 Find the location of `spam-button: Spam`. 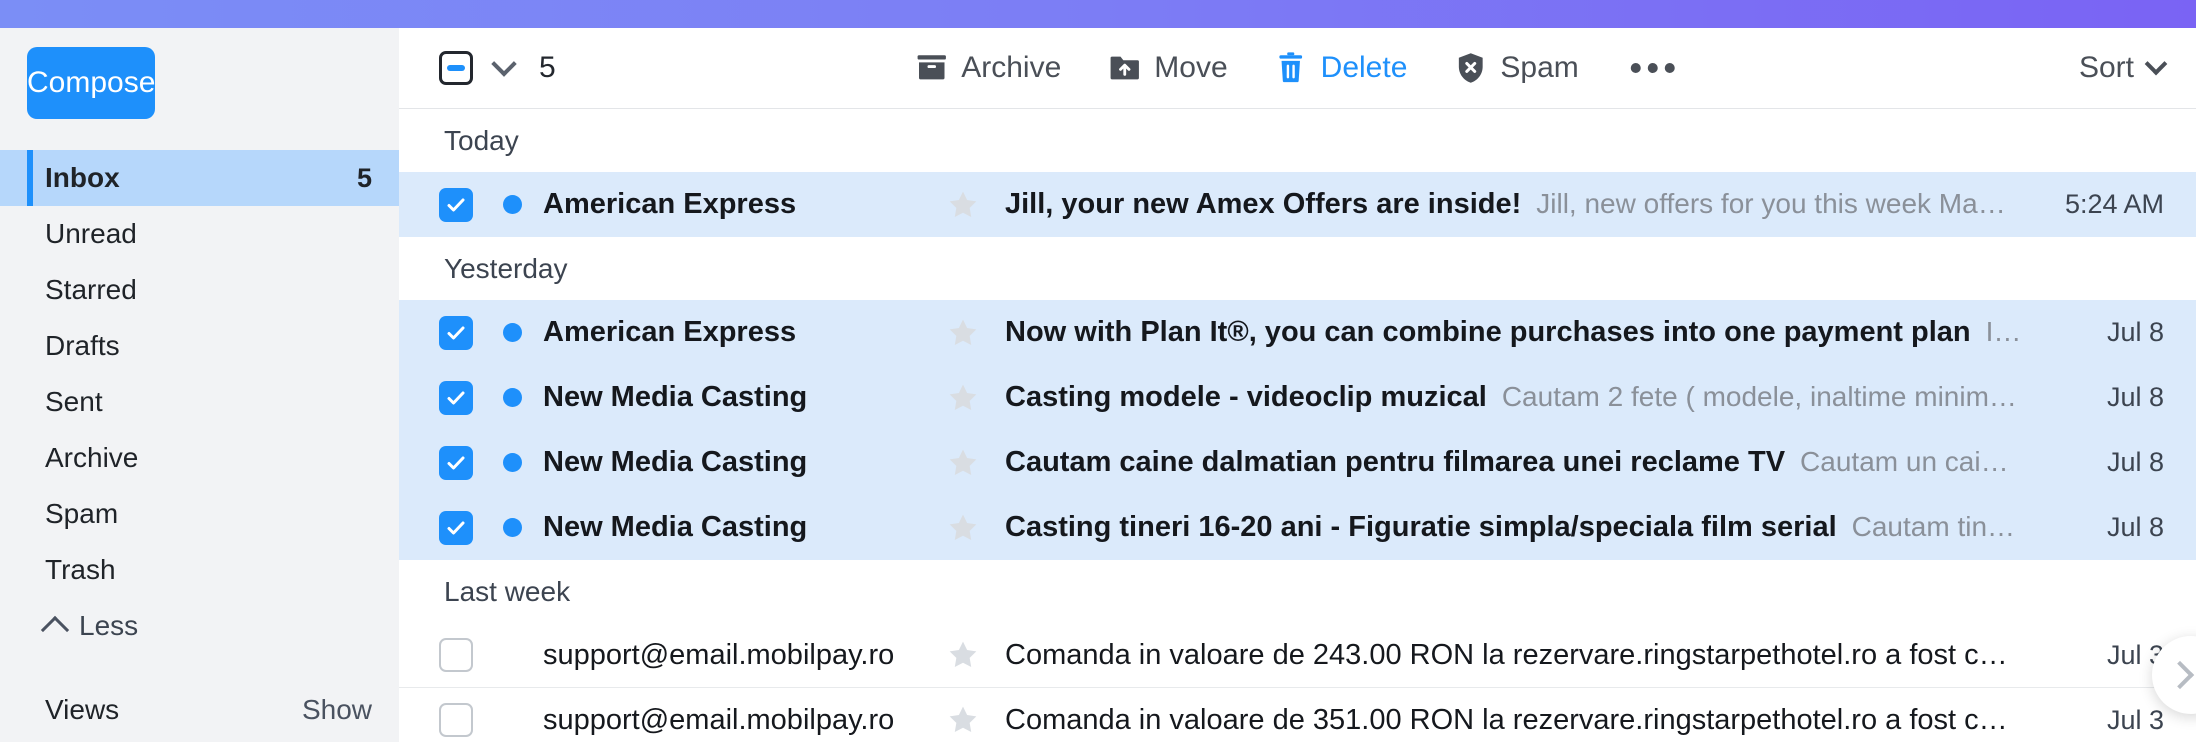

spam-button: Spam is located at coordinates (1516, 68).